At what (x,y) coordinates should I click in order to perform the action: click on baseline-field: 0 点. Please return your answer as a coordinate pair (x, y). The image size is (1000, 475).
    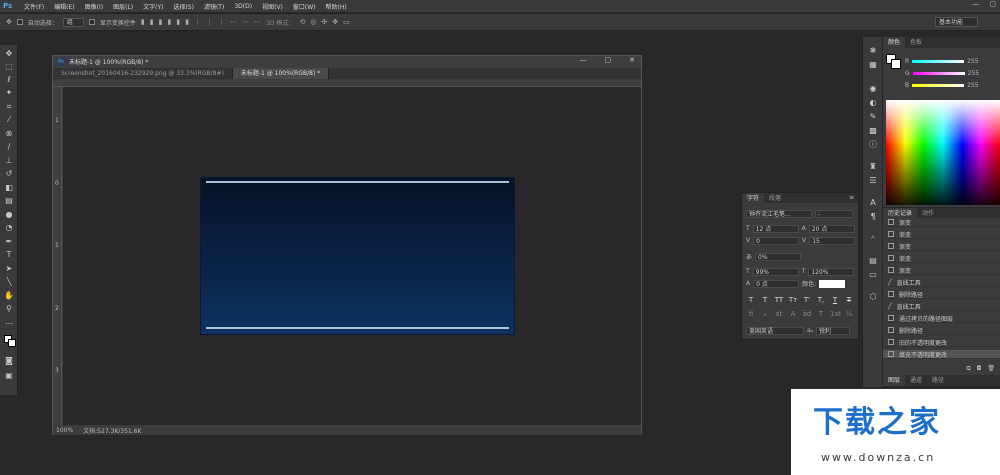
    Looking at the image, I should click on (776, 283).